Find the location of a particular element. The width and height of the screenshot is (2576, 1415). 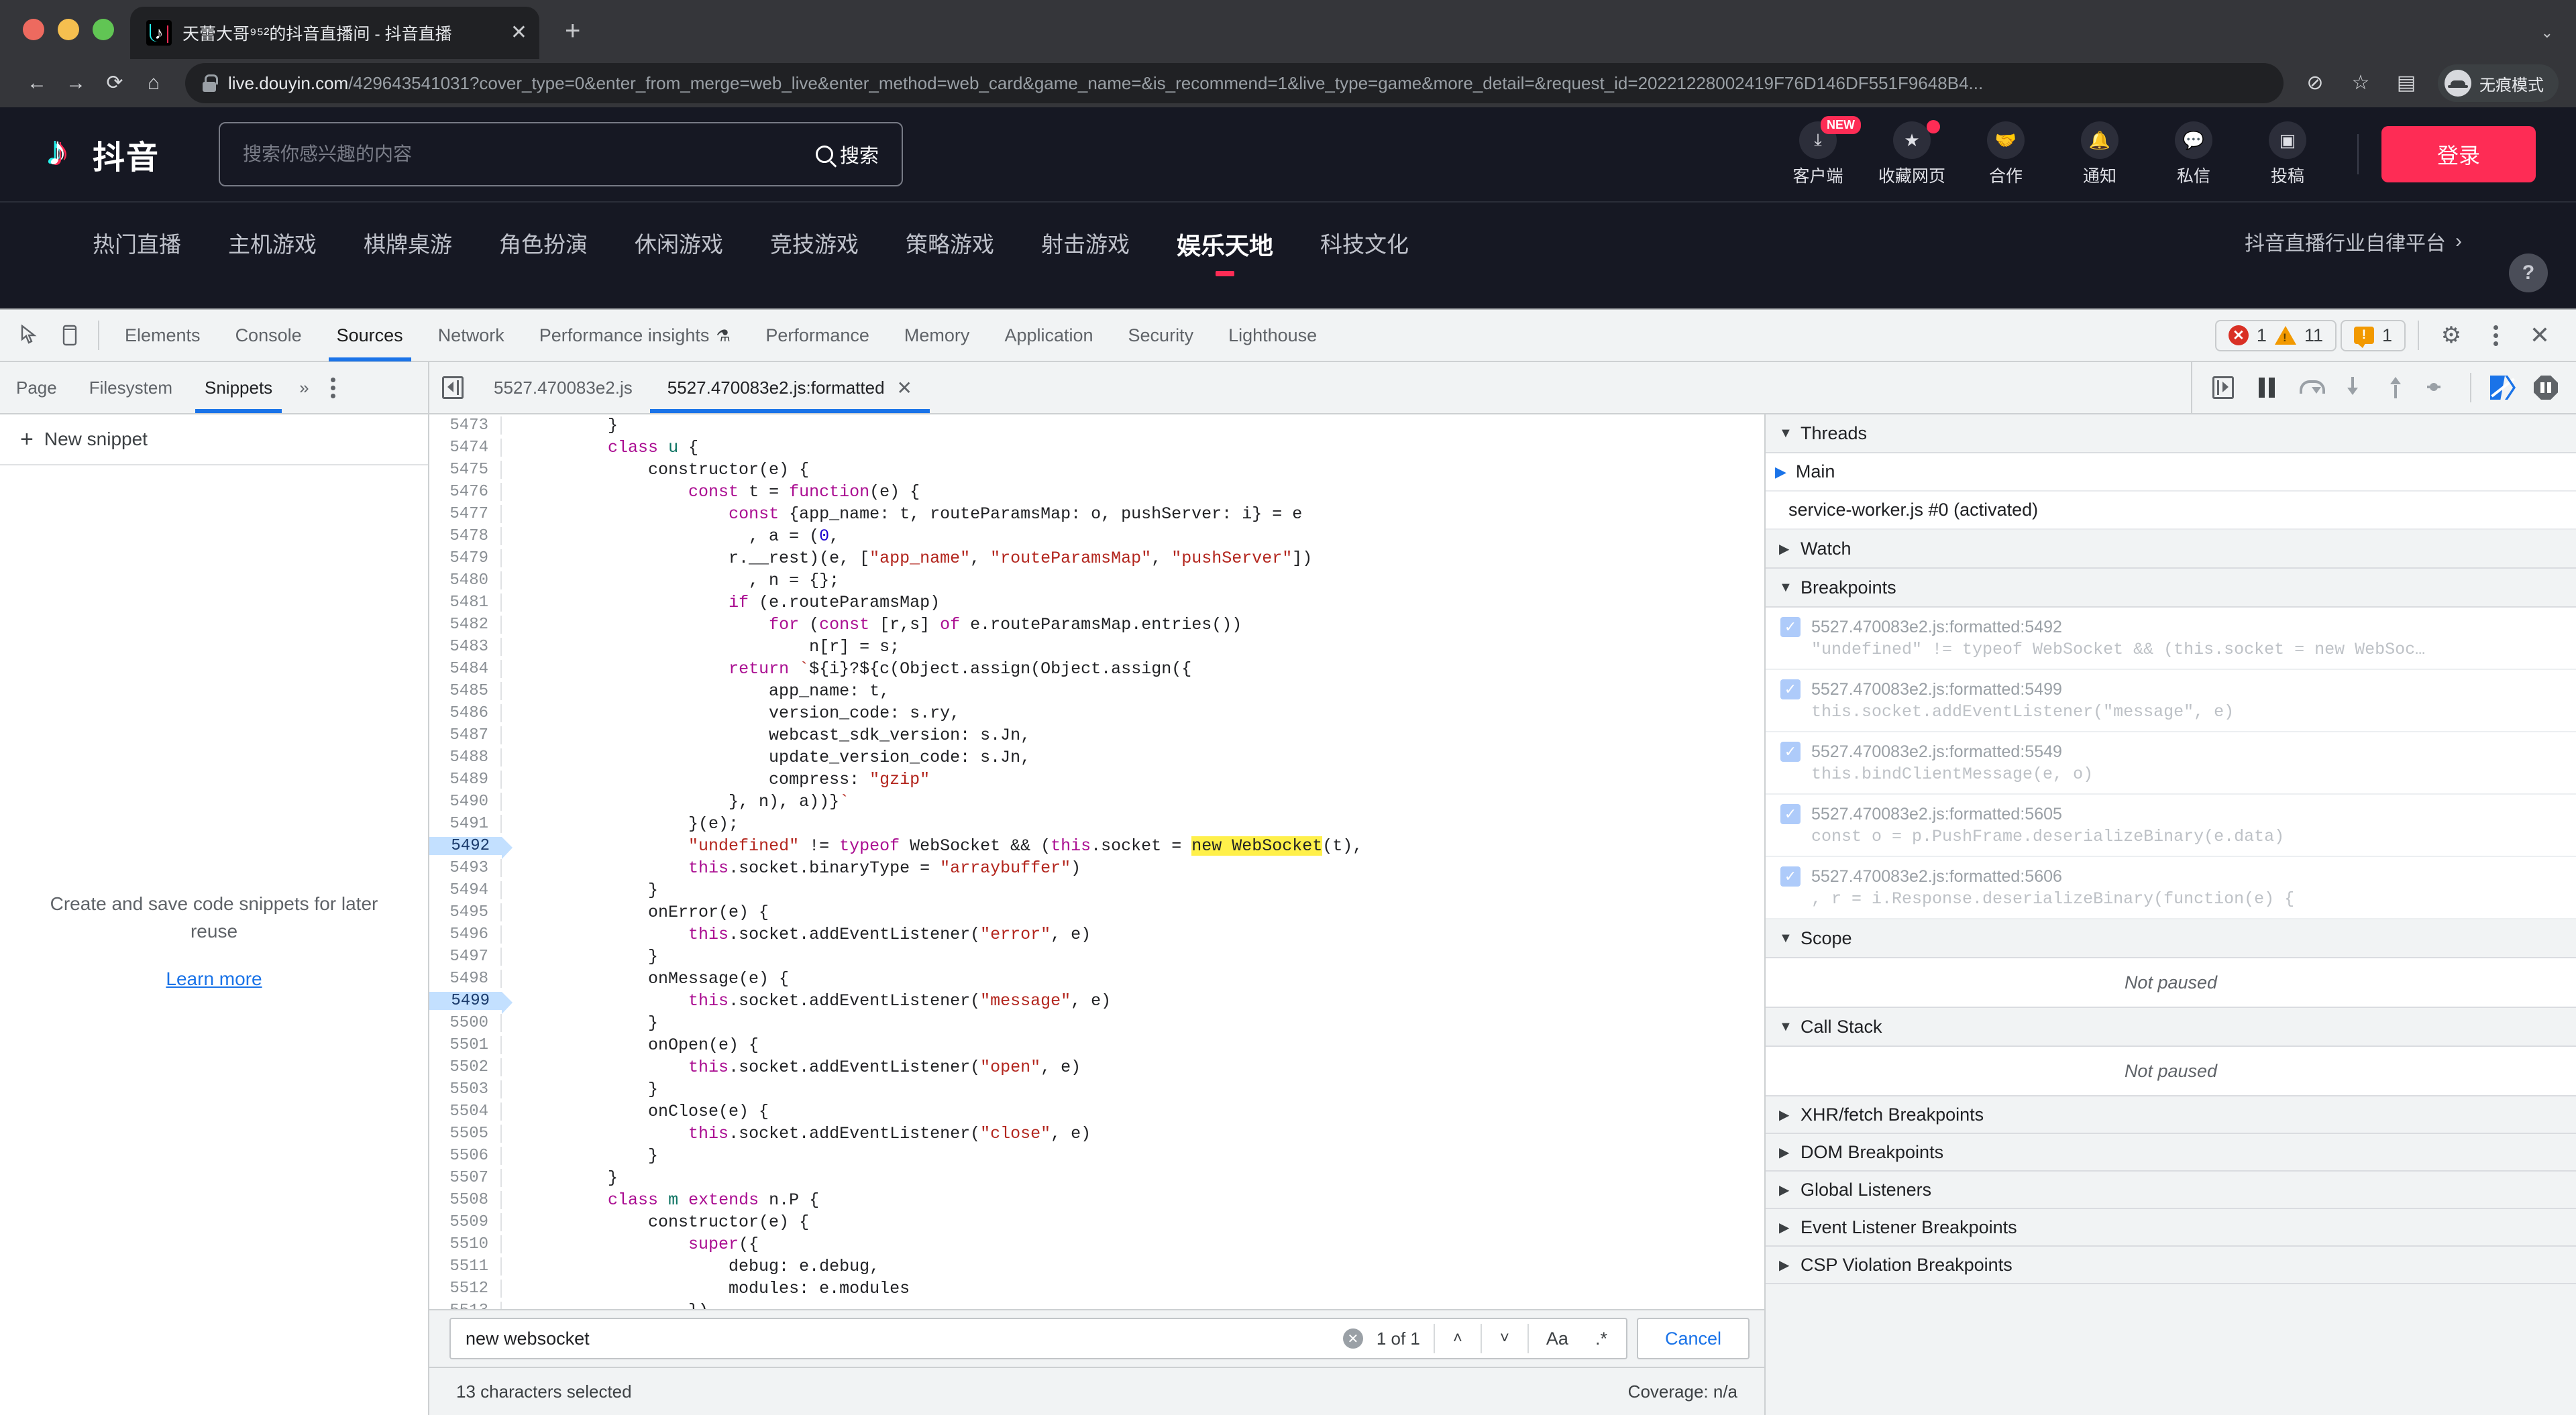

nav-item-competitive-games: 竞技游戏 is located at coordinates (814, 250).